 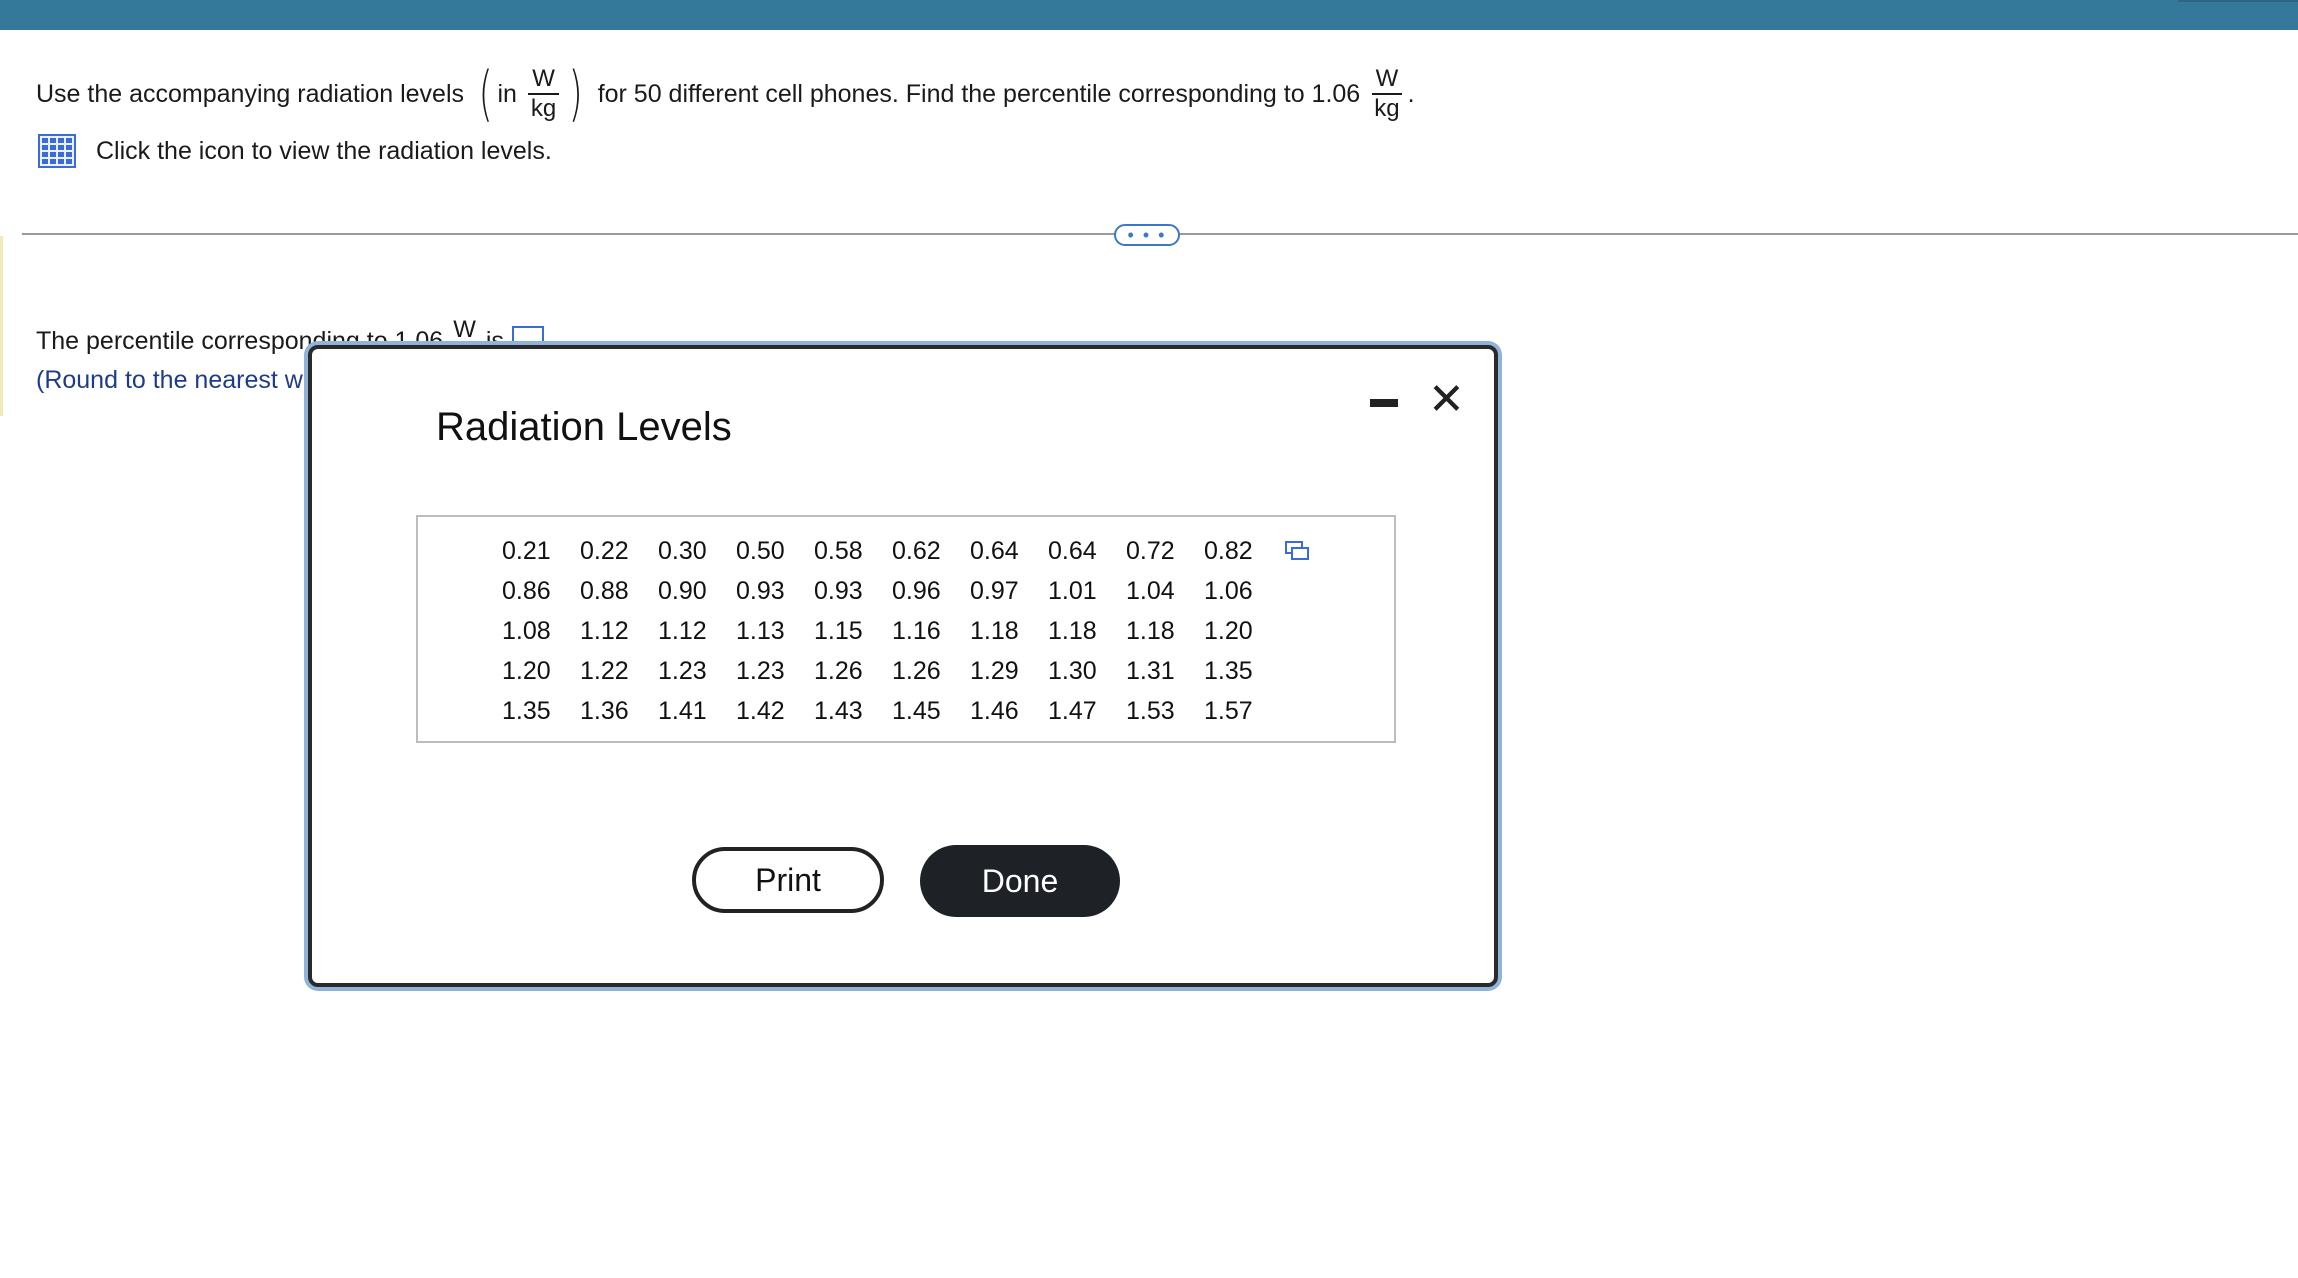 What do you see at coordinates (788, 880) in the screenshot?
I see `print-button: Print` at bounding box center [788, 880].